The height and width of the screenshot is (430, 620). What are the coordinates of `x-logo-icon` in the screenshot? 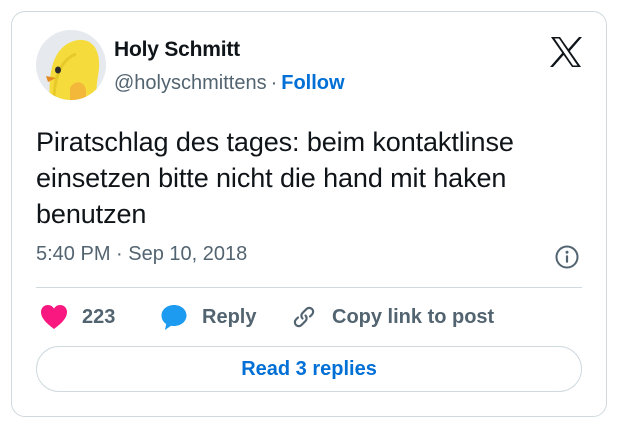 It's located at (566, 52).